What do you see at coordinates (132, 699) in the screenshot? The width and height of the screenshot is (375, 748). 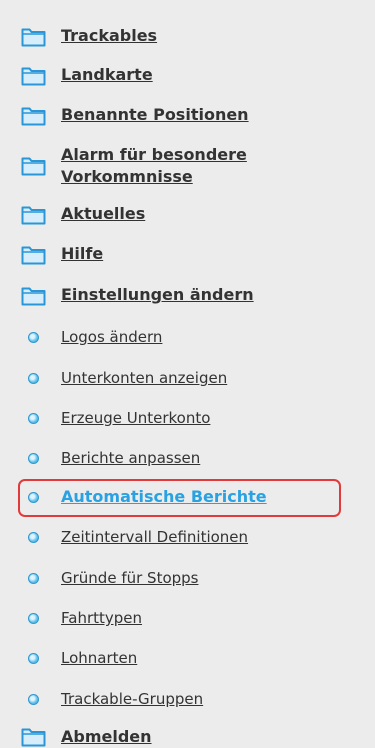 I see `submenu-item-label: Trackable-Gruppen` at bounding box center [132, 699].